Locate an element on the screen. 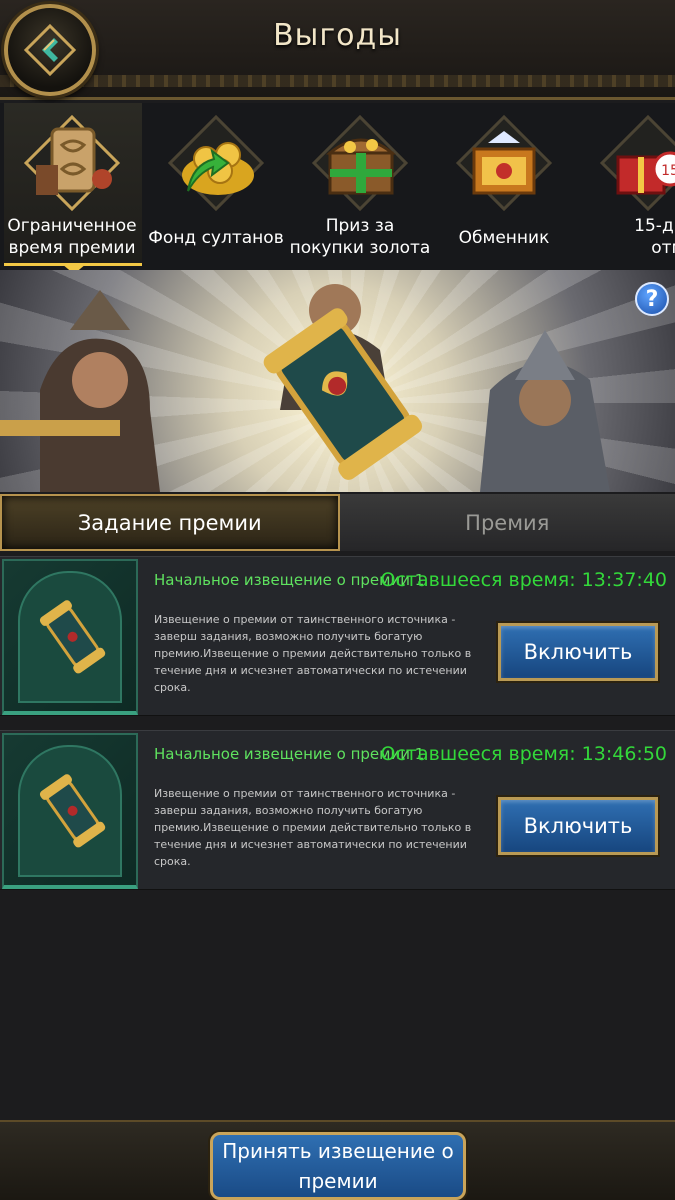 The width and height of the screenshot is (675, 1200). tab-15-day-checkin: 15 15-дневн. отмет is located at coordinates (625, 186).